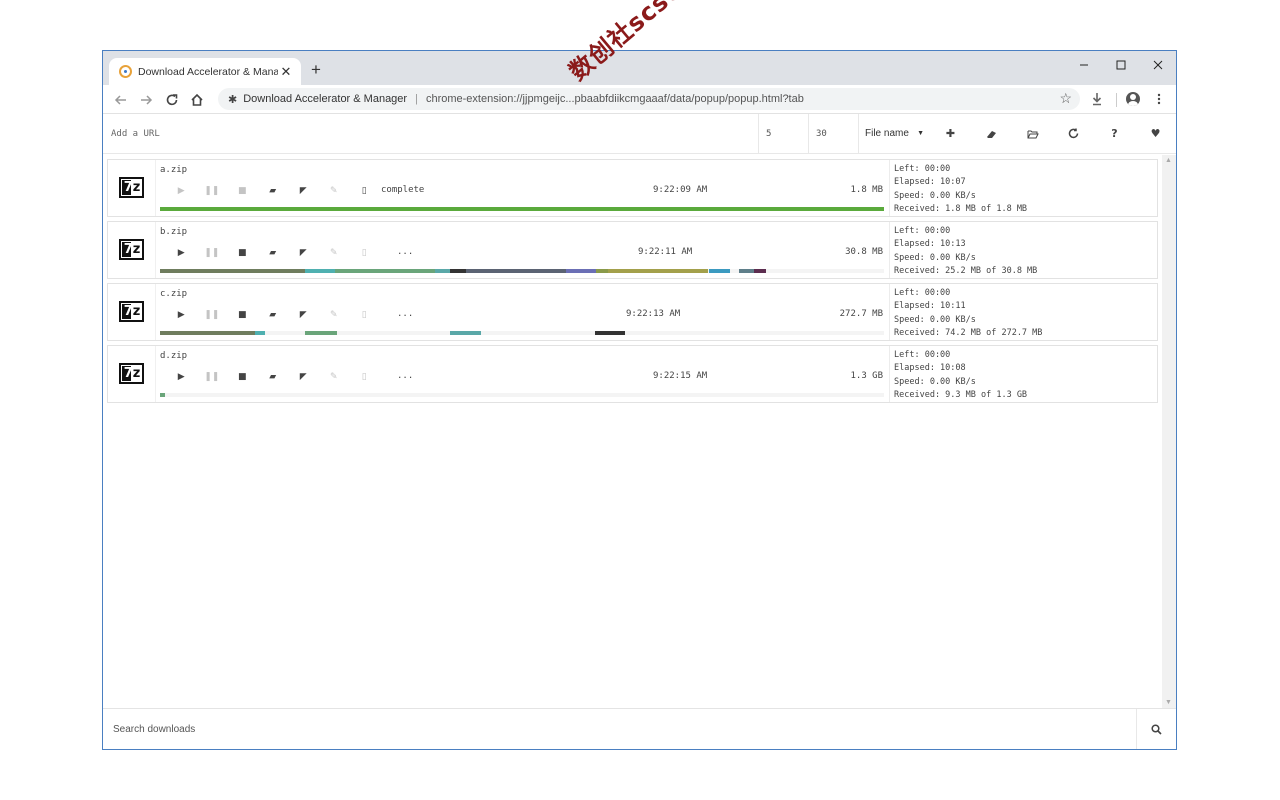 This screenshot has height=800, width=1280. I want to click on refresh-button, so click(1073, 133).